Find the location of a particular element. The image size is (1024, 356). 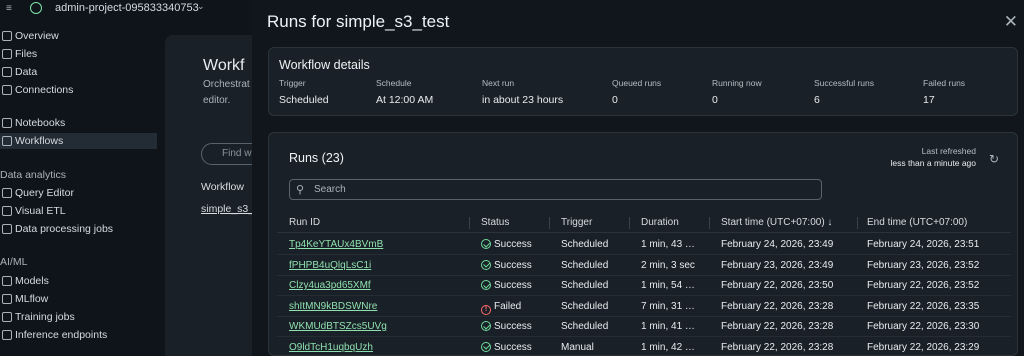

sidebar-item-training-jobs: Training jobs is located at coordinates (78, 317).